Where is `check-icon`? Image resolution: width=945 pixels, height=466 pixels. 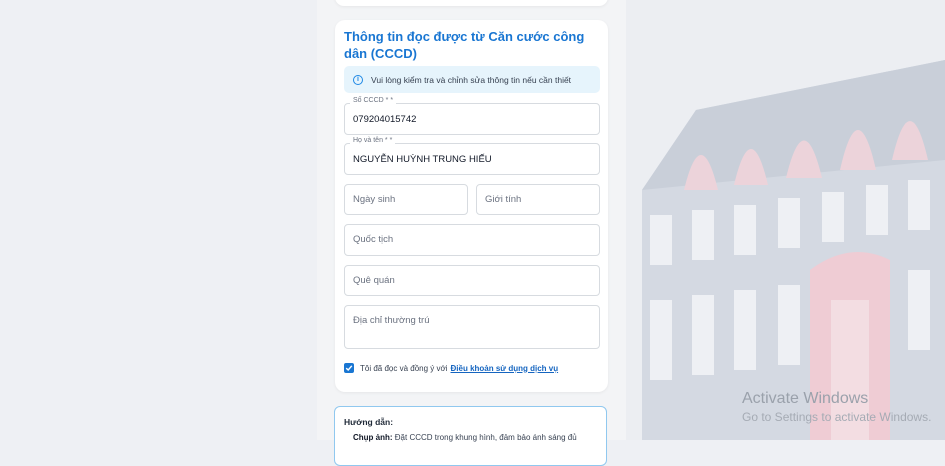 check-icon is located at coordinates (349, 368).